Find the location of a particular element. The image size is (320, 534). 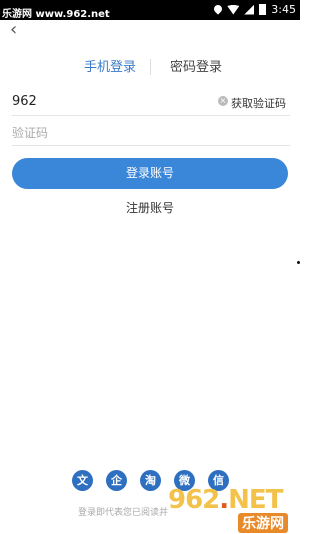

phone-value: 962 is located at coordinates (24, 101).